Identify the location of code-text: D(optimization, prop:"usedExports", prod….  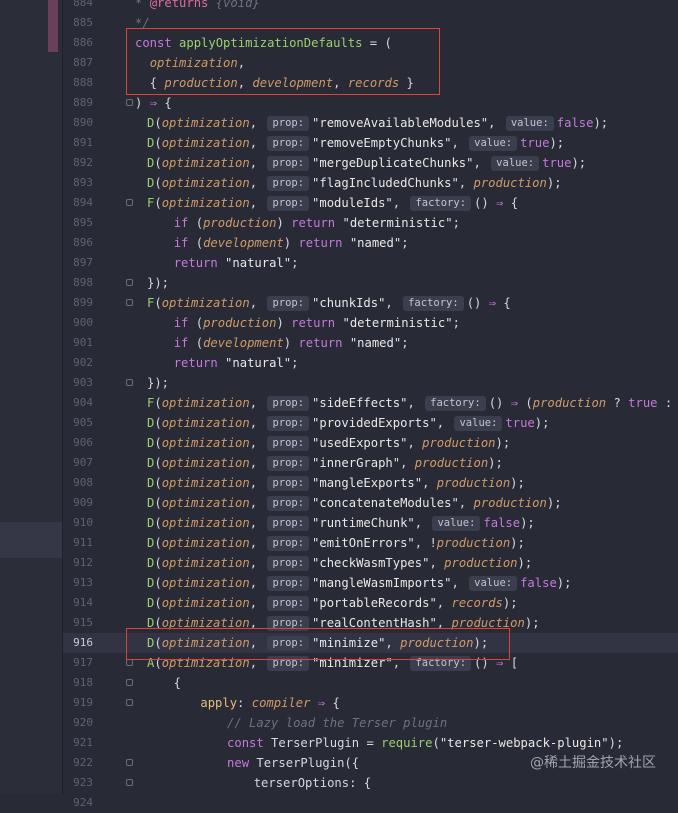
(328, 443).